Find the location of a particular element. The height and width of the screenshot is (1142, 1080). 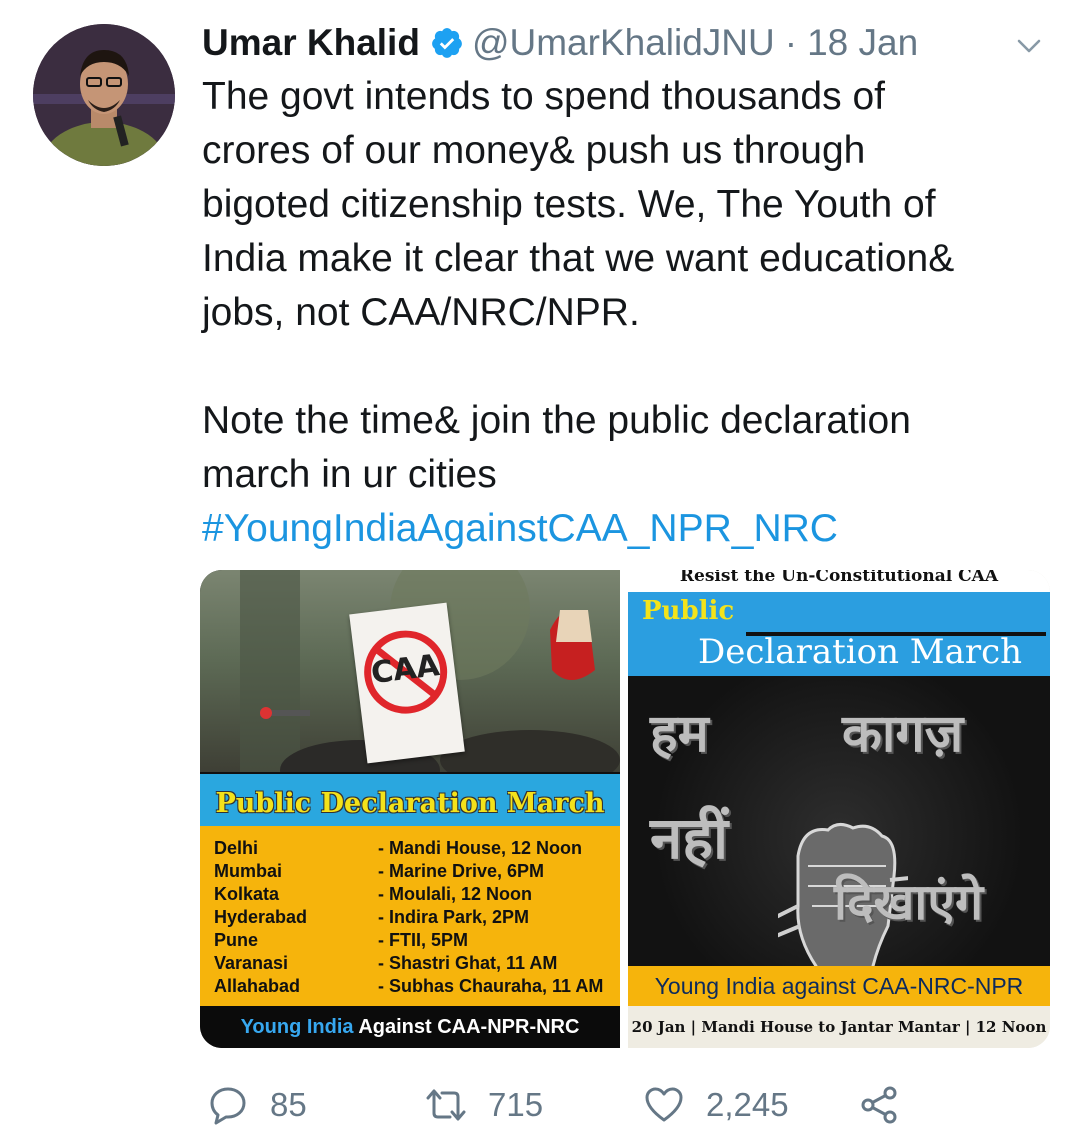

tweet-header: Umar Khalid @UmarKhalidJNU · 18 Jan is located at coordinates (632, 43).